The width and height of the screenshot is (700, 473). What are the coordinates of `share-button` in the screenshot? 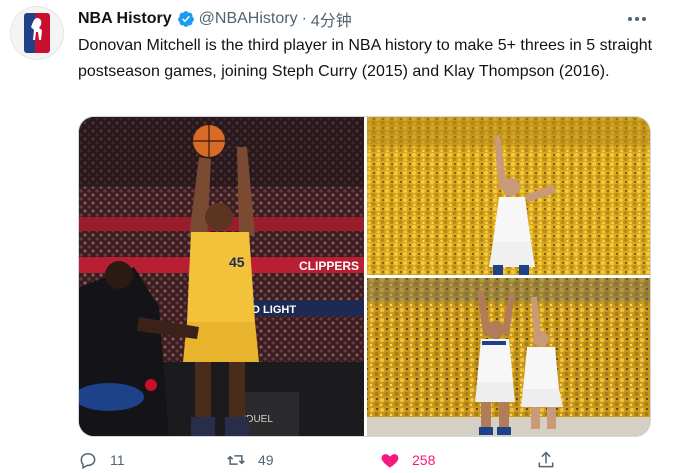 It's located at (546, 460).